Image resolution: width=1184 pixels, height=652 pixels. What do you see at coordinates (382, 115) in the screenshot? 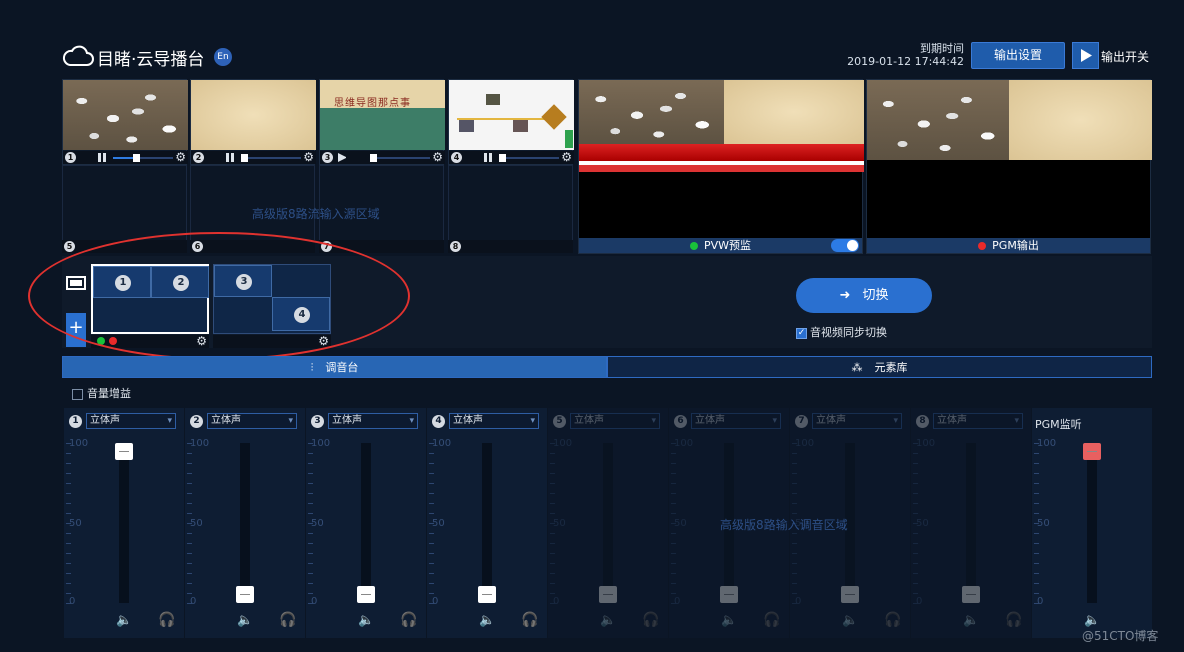
I see `source-thumbnail: 思维导图那点事` at bounding box center [382, 115].